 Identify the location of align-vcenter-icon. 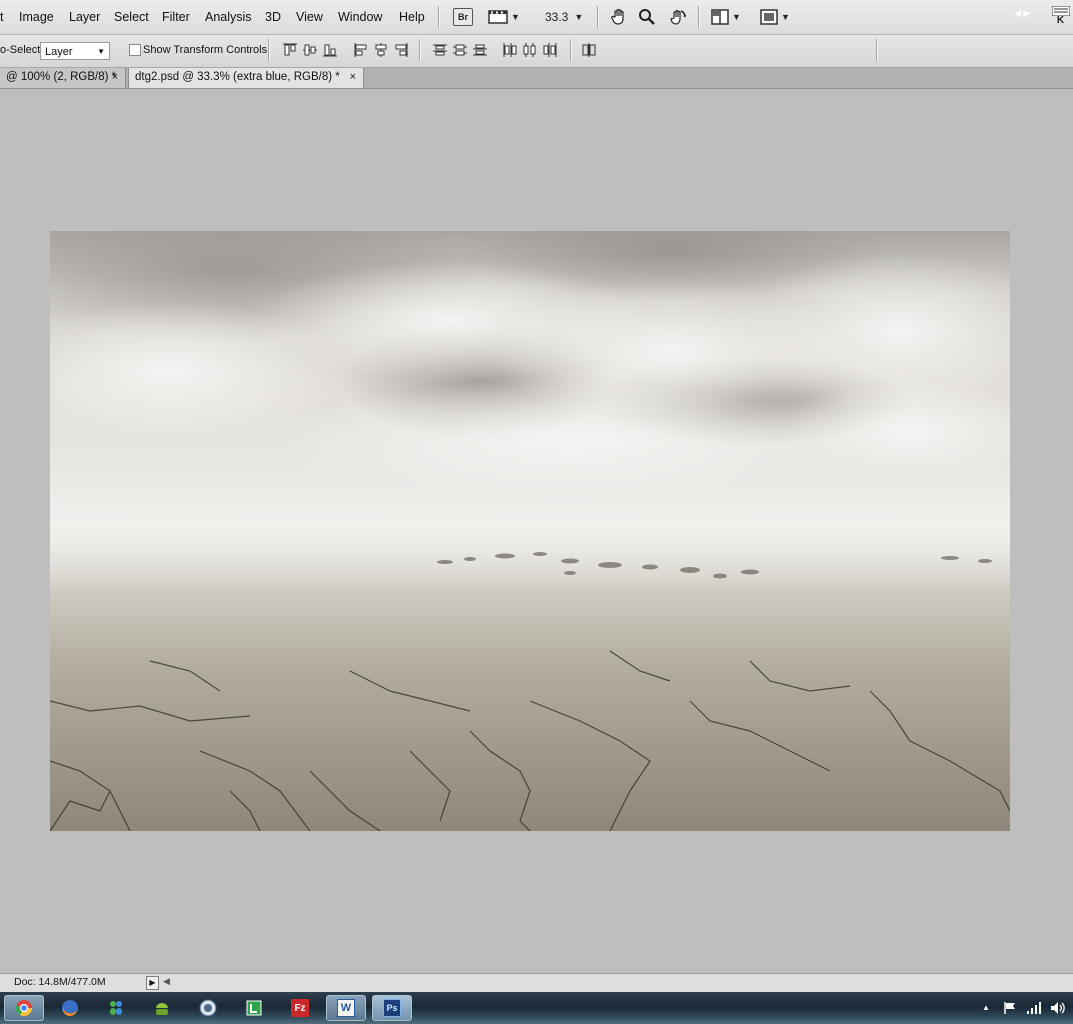
(310, 50).